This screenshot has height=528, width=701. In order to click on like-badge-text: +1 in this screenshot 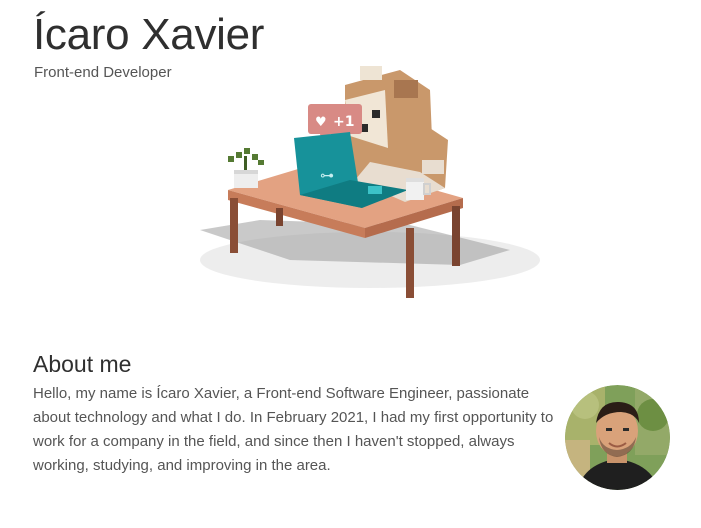, I will do `click(343, 122)`.